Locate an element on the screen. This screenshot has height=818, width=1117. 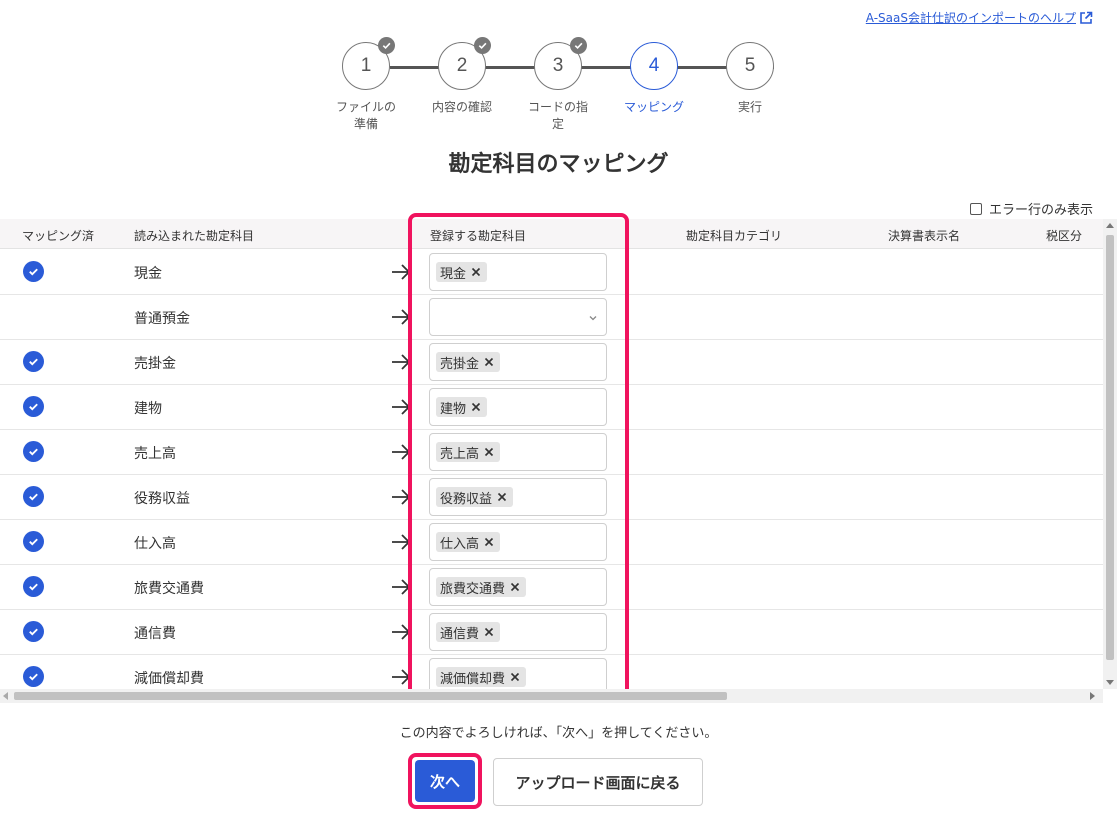
step-number: 1 is located at coordinates (366, 65).